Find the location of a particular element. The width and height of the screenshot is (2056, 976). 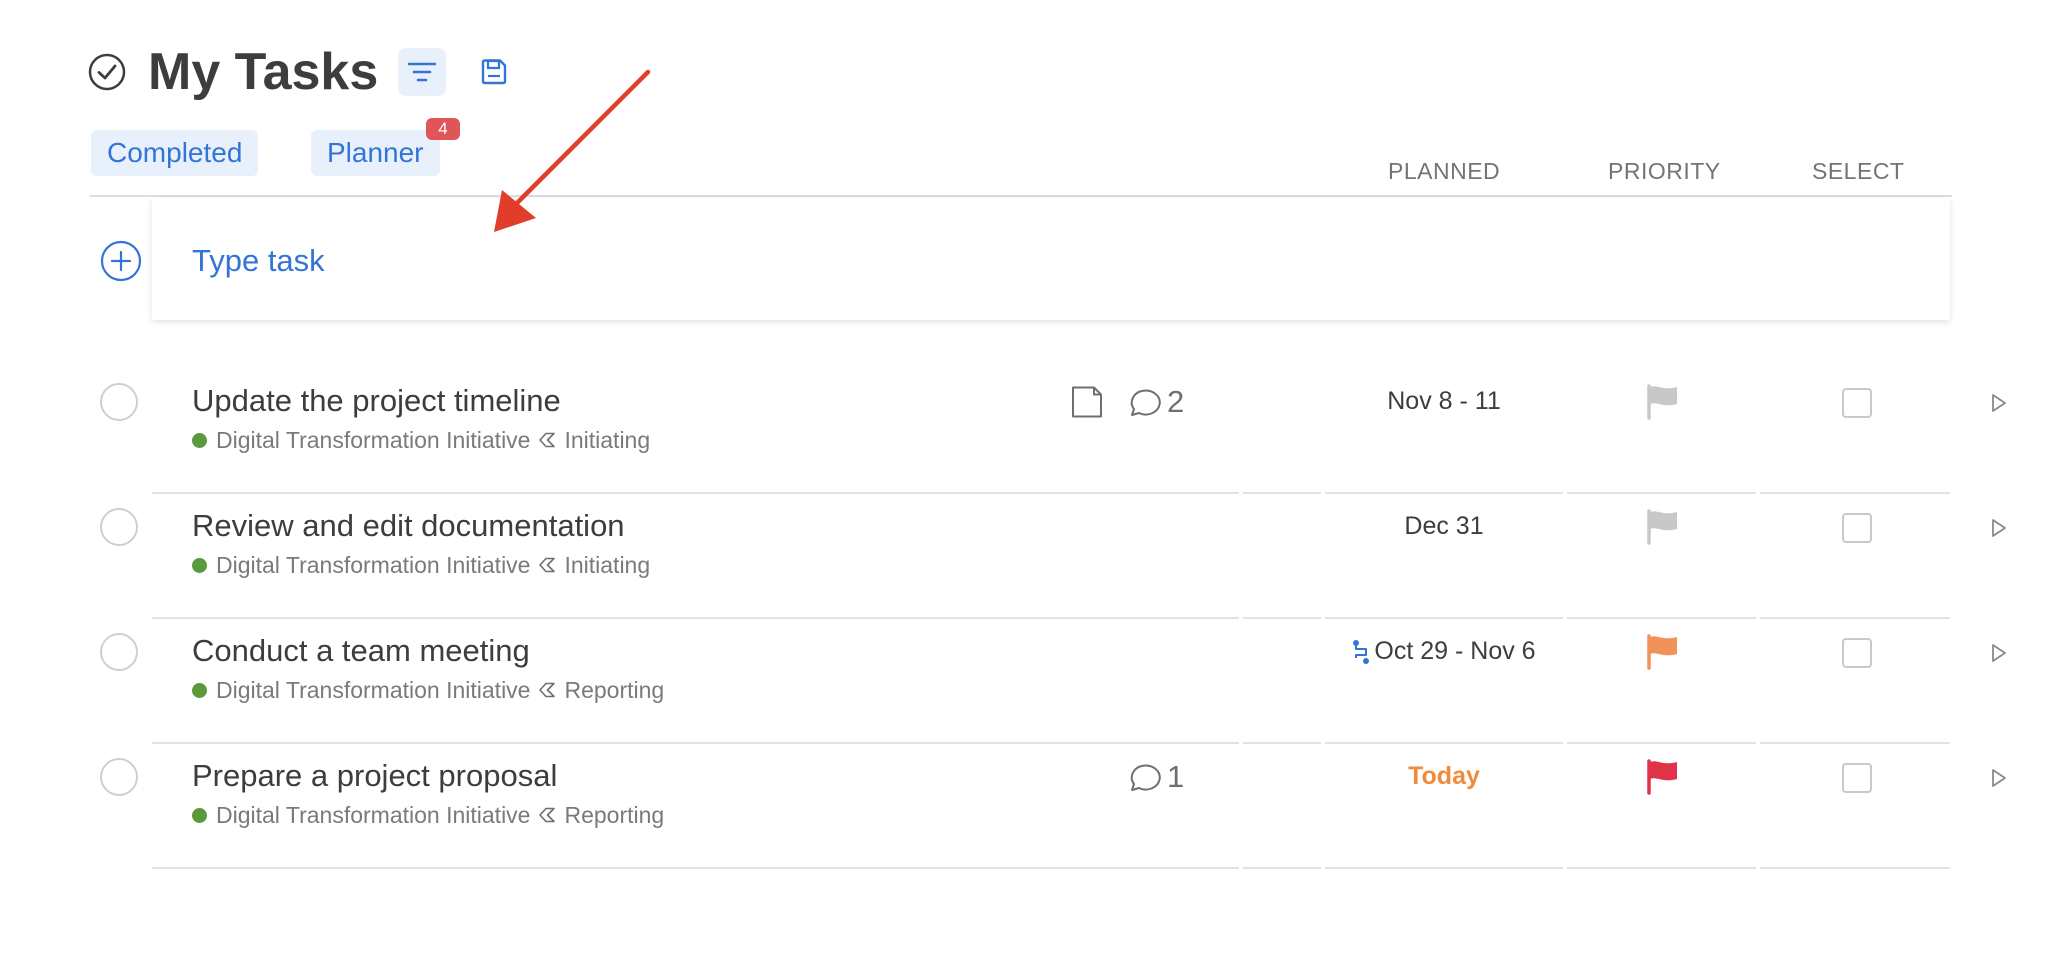

task-title: Conduct a team meeting is located at coordinates (361, 651).